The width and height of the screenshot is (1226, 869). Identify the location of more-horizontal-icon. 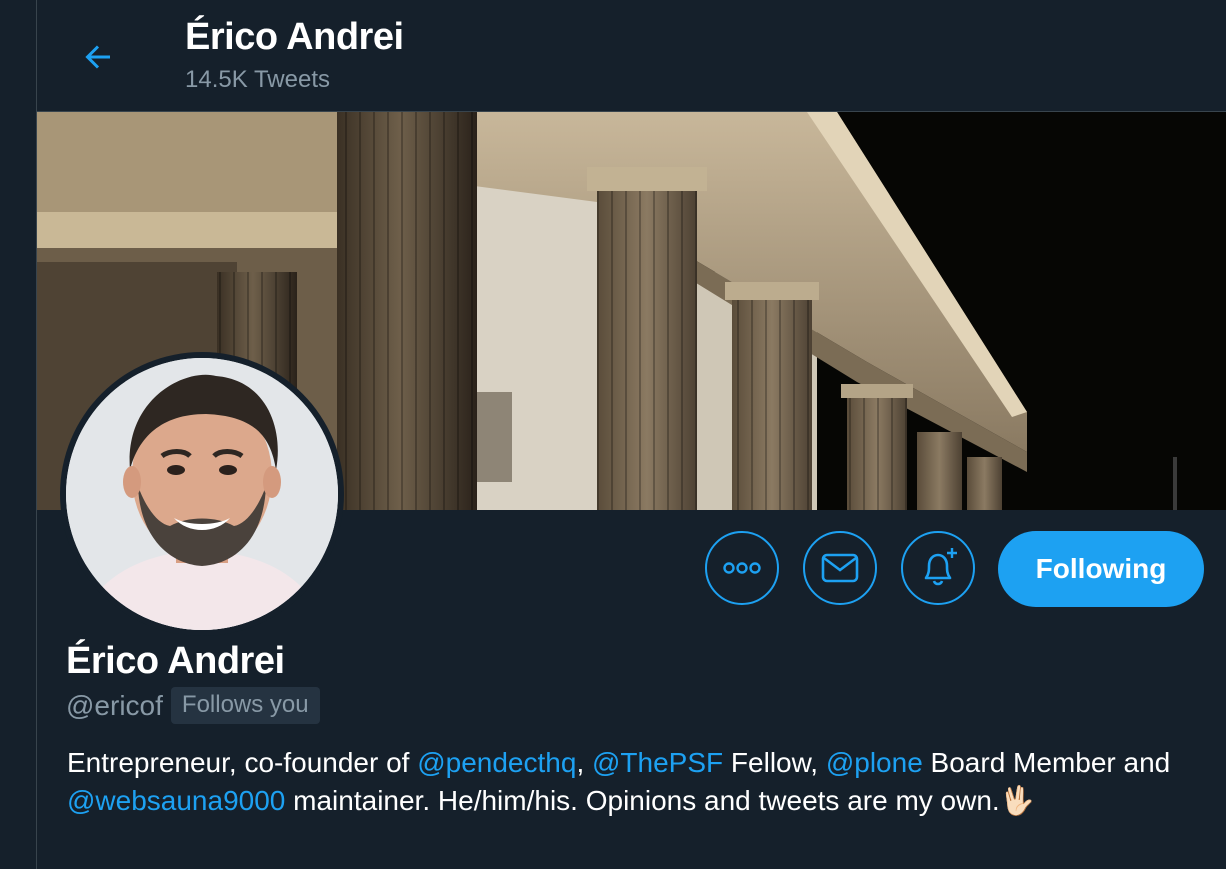
(742, 568).